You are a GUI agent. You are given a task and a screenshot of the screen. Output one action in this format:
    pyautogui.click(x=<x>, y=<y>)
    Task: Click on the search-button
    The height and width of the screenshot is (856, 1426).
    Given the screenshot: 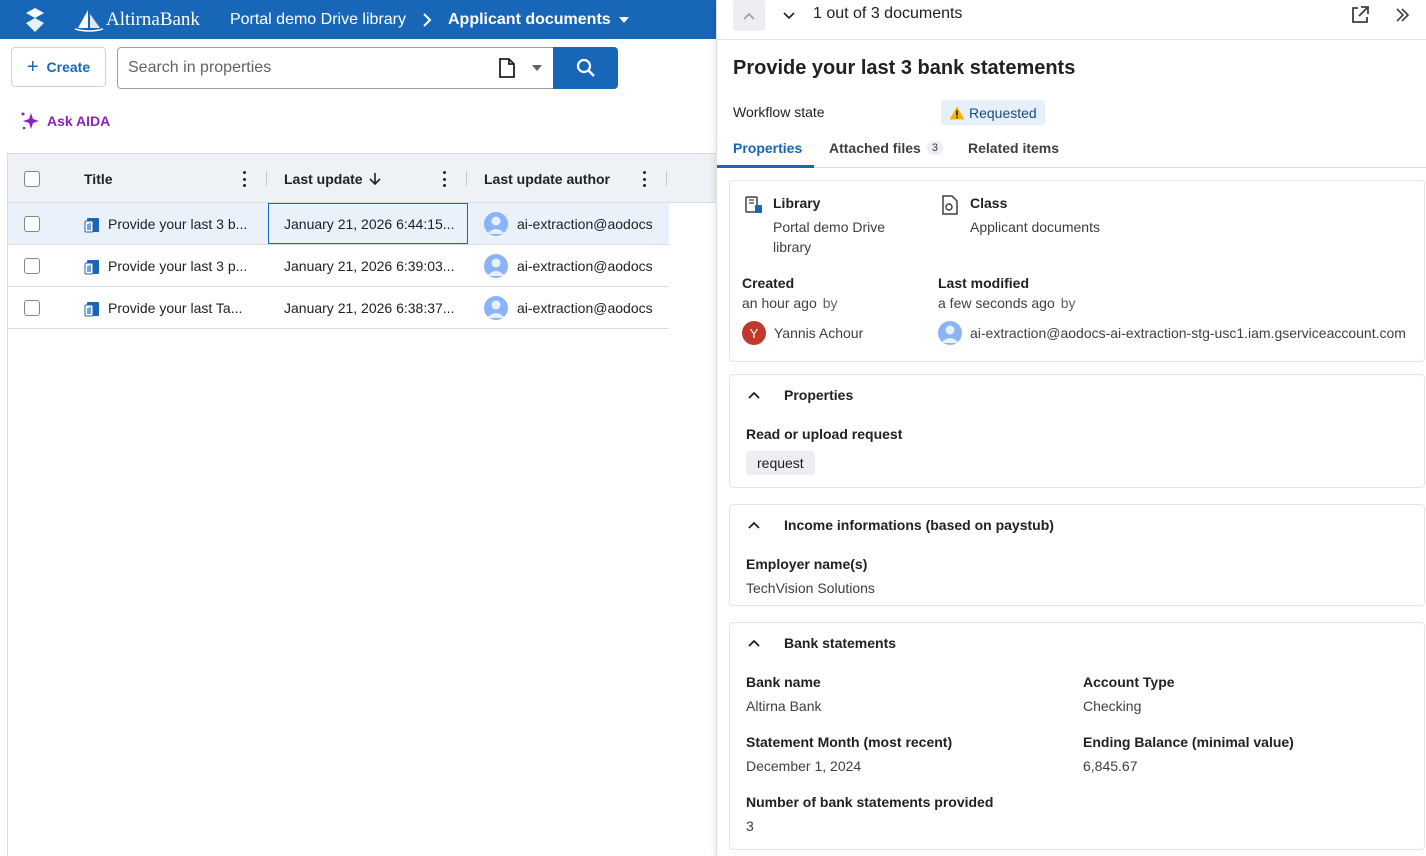 What is the action you would take?
    pyautogui.click(x=585, y=68)
    